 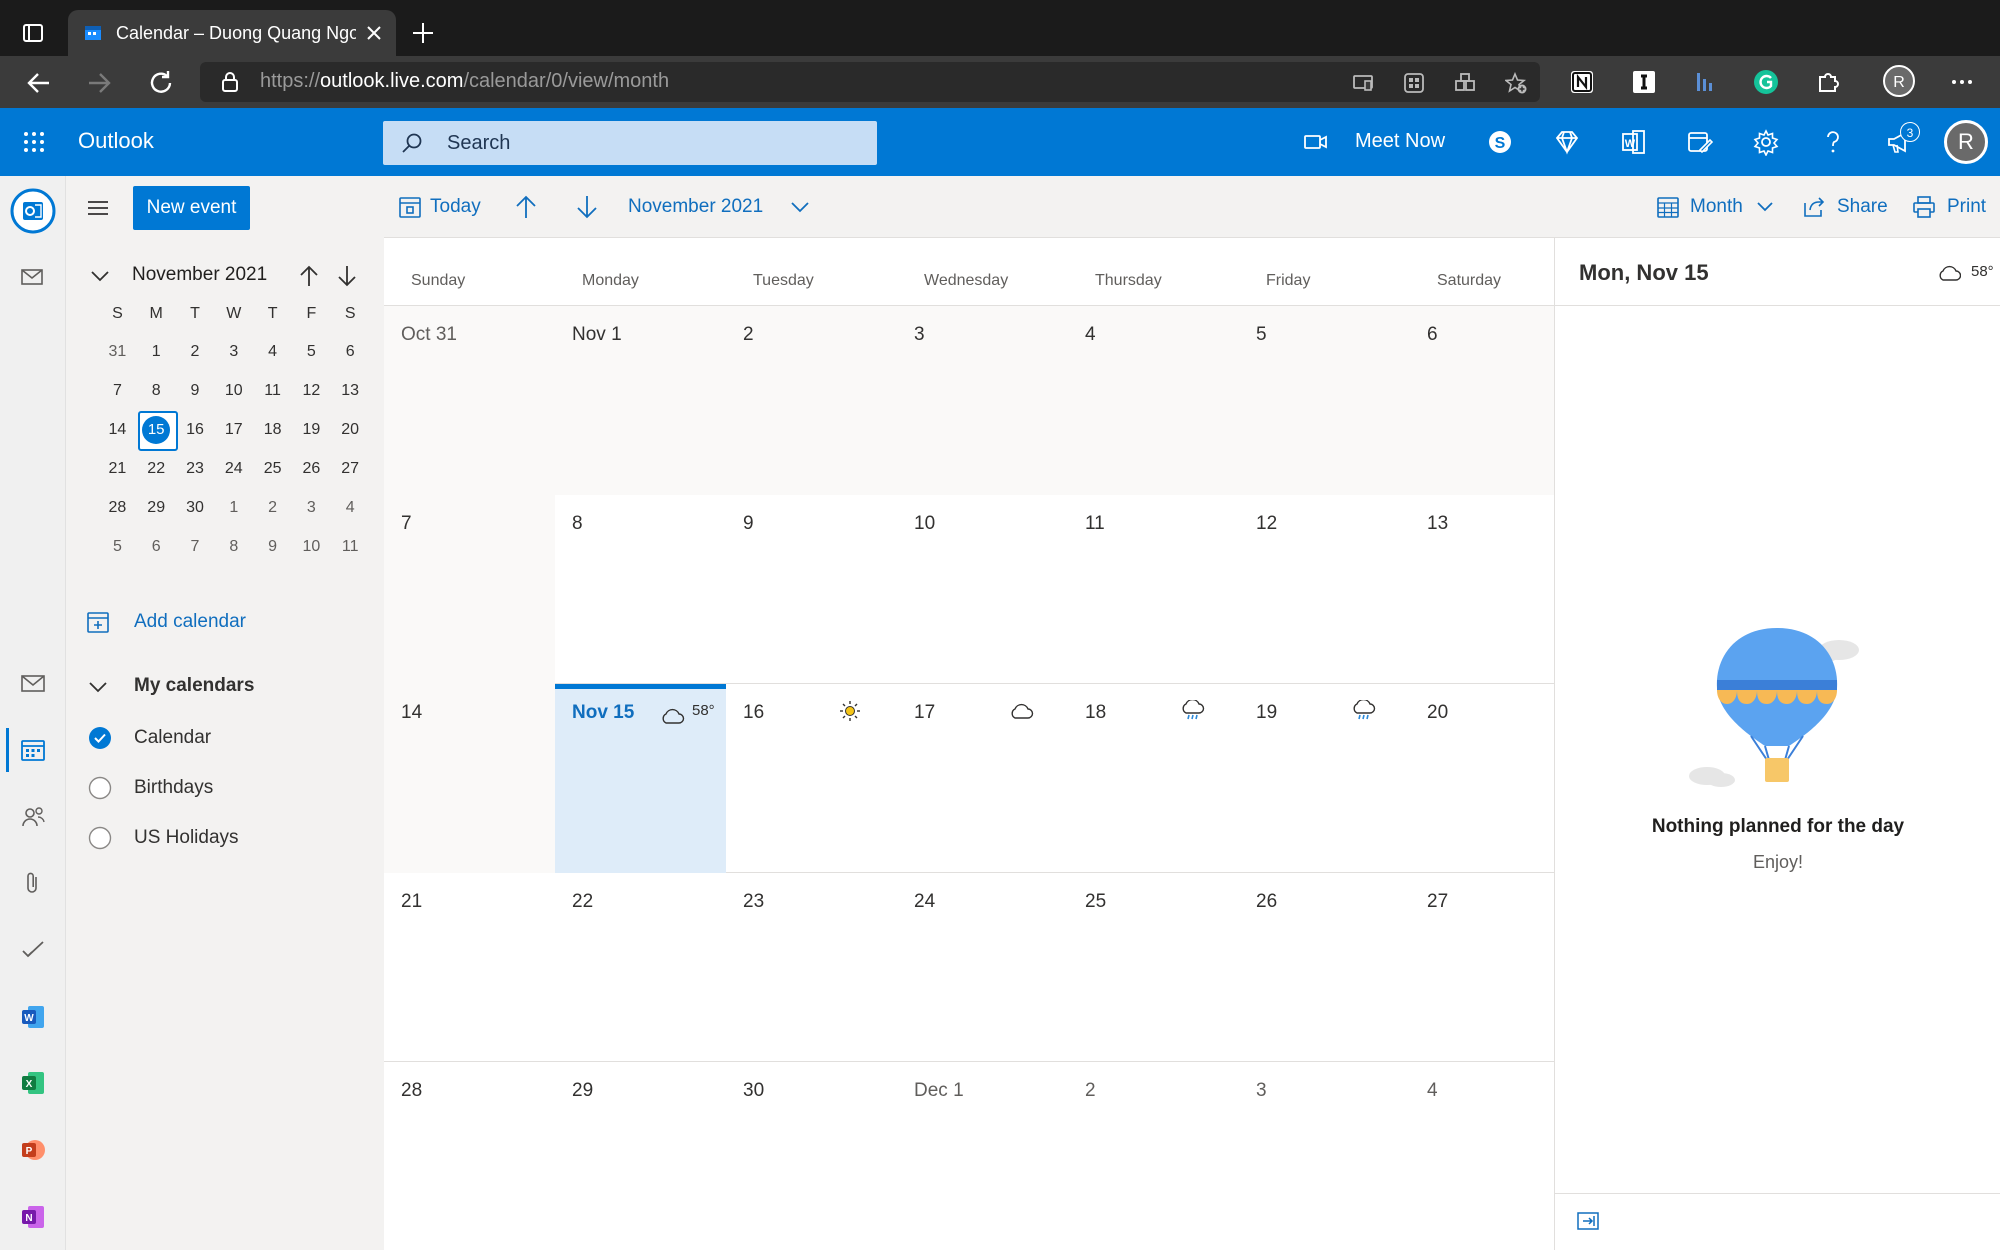 I want to click on mini-day-cell: 31, so click(x=117, y=351).